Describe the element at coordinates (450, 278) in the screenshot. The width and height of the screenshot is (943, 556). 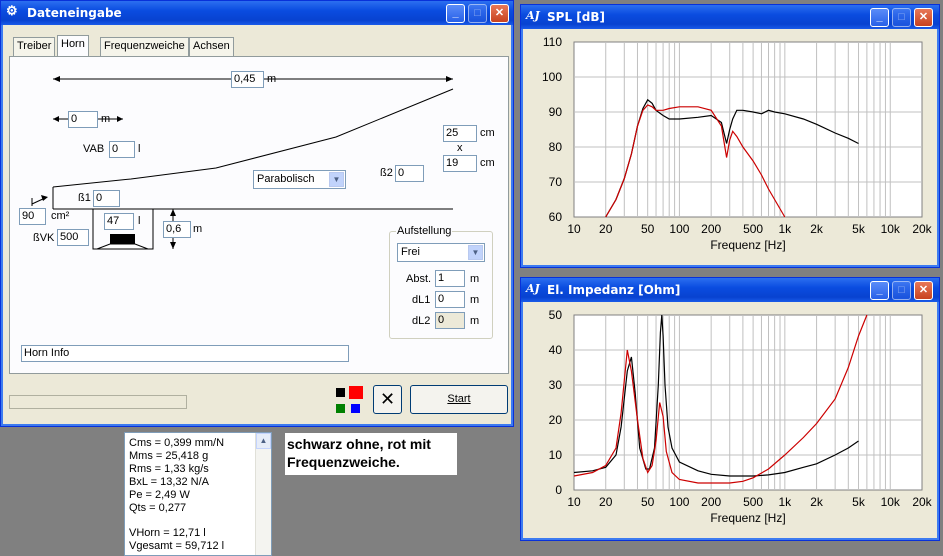
I see `abst-field: 1` at that location.